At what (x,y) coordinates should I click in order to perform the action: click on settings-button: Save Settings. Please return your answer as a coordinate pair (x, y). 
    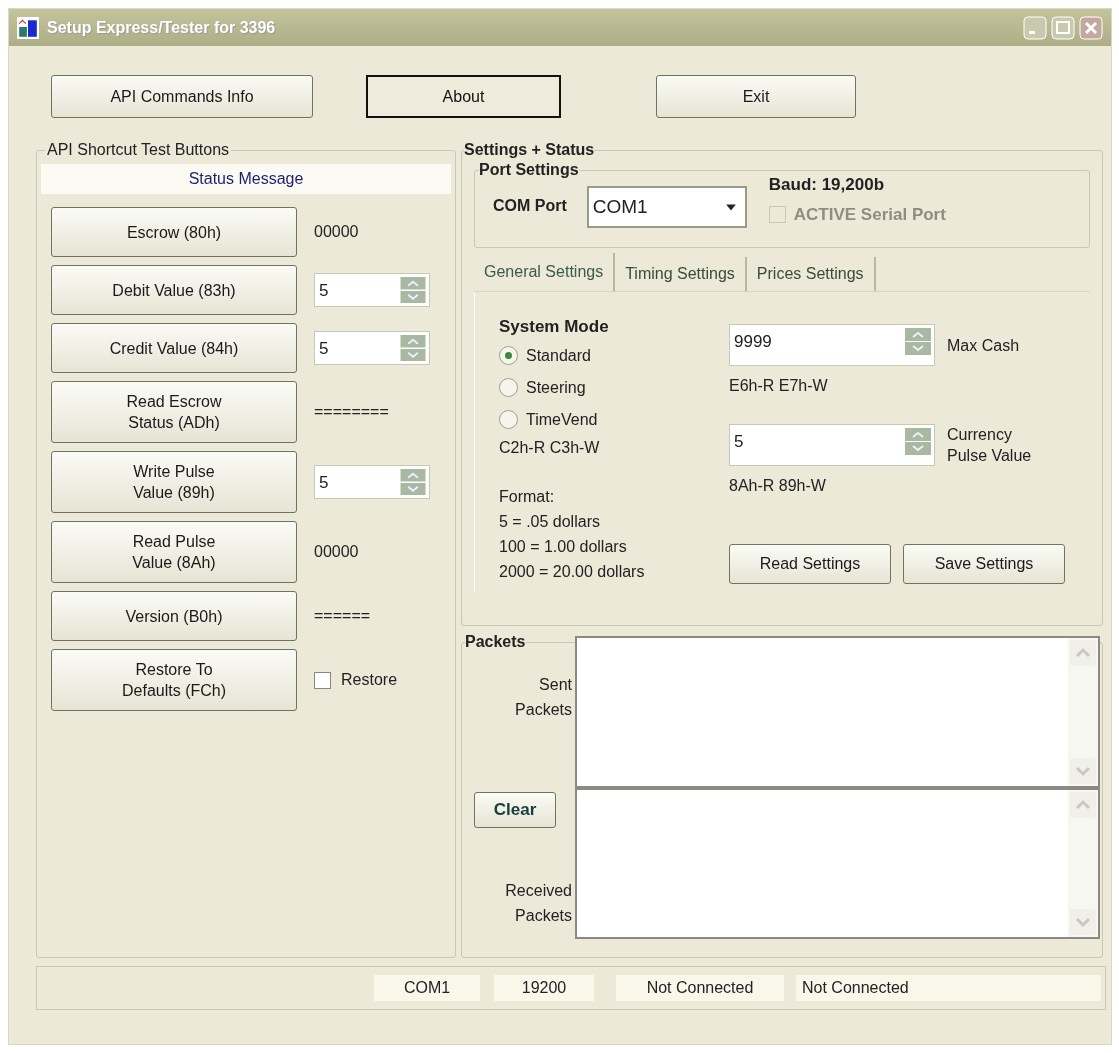
    Looking at the image, I should click on (984, 563).